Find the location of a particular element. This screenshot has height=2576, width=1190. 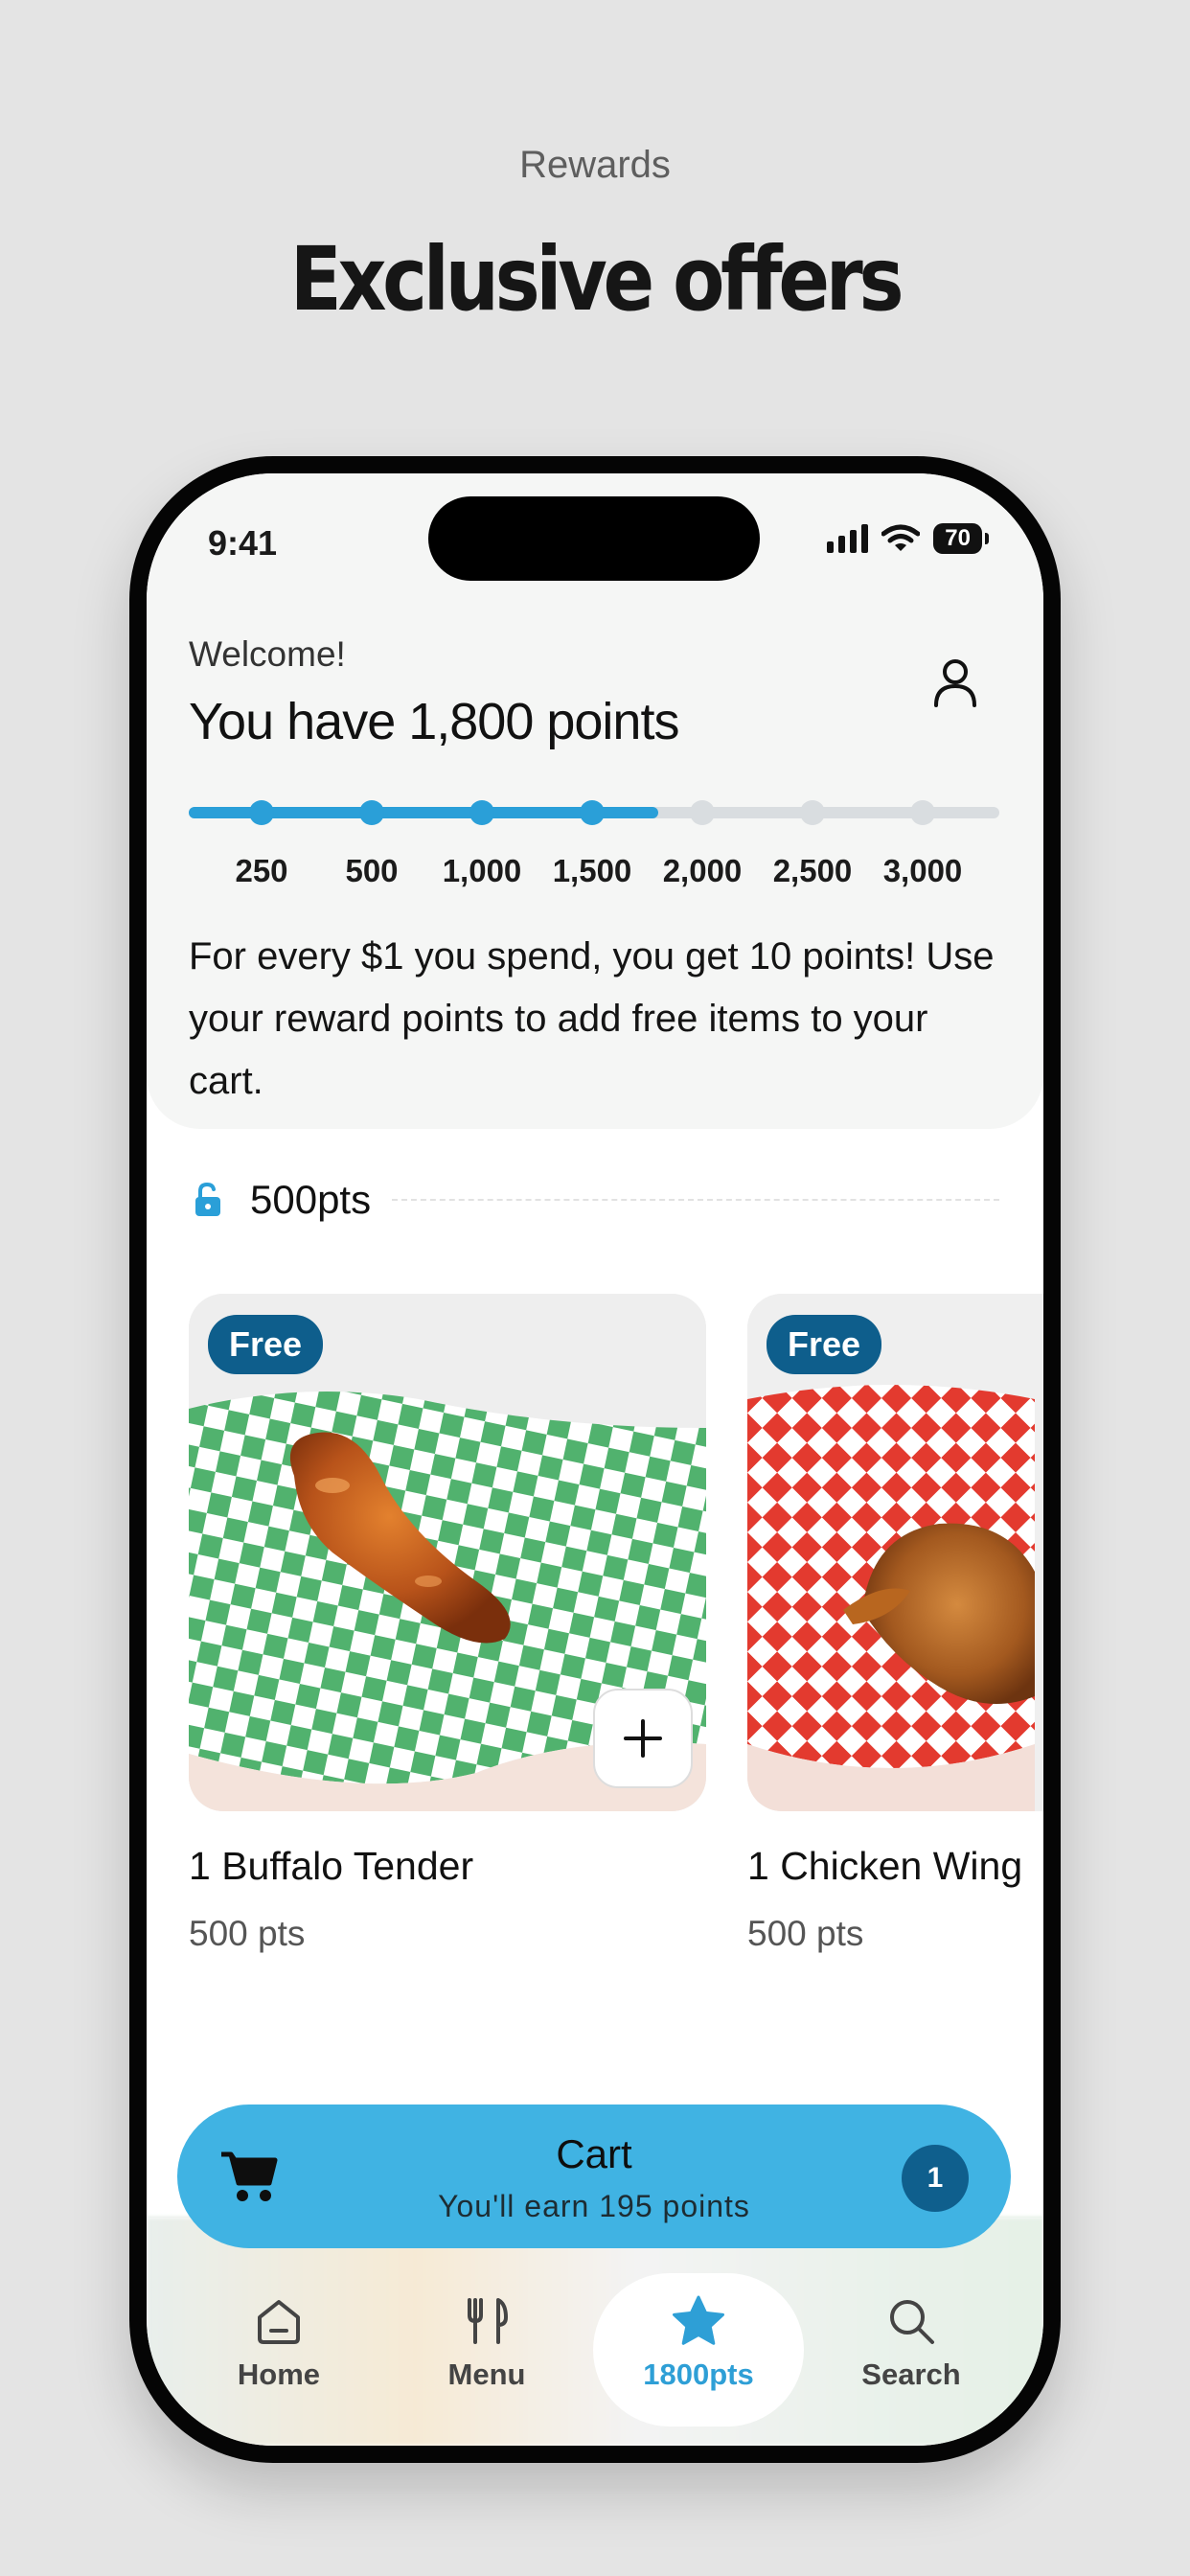

points-title: You have 1,800 points is located at coordinates (434, 721).